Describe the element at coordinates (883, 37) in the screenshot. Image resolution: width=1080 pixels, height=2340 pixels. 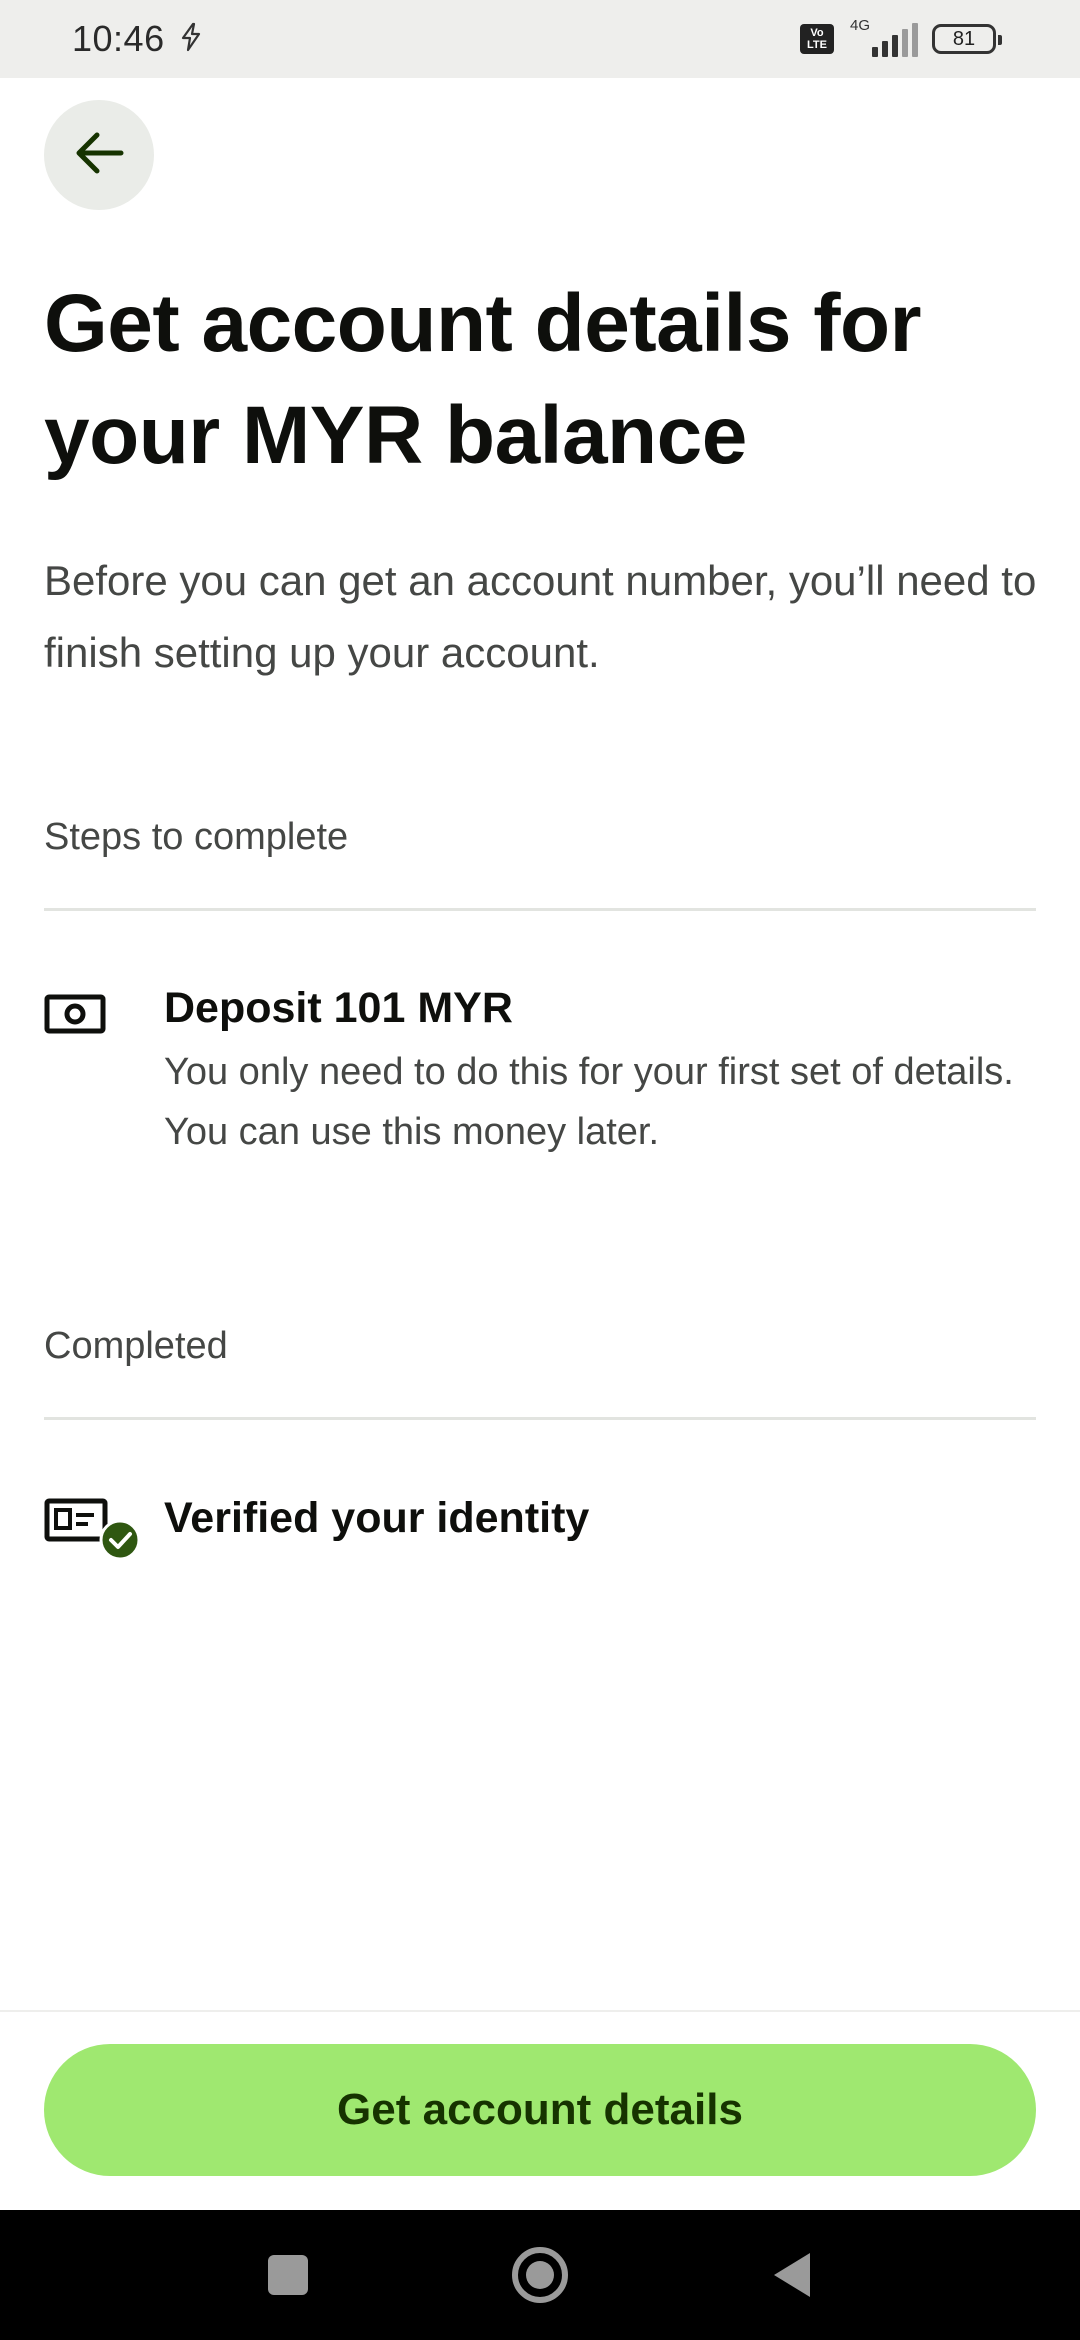
I see `signal-icon: 4G` at that location.